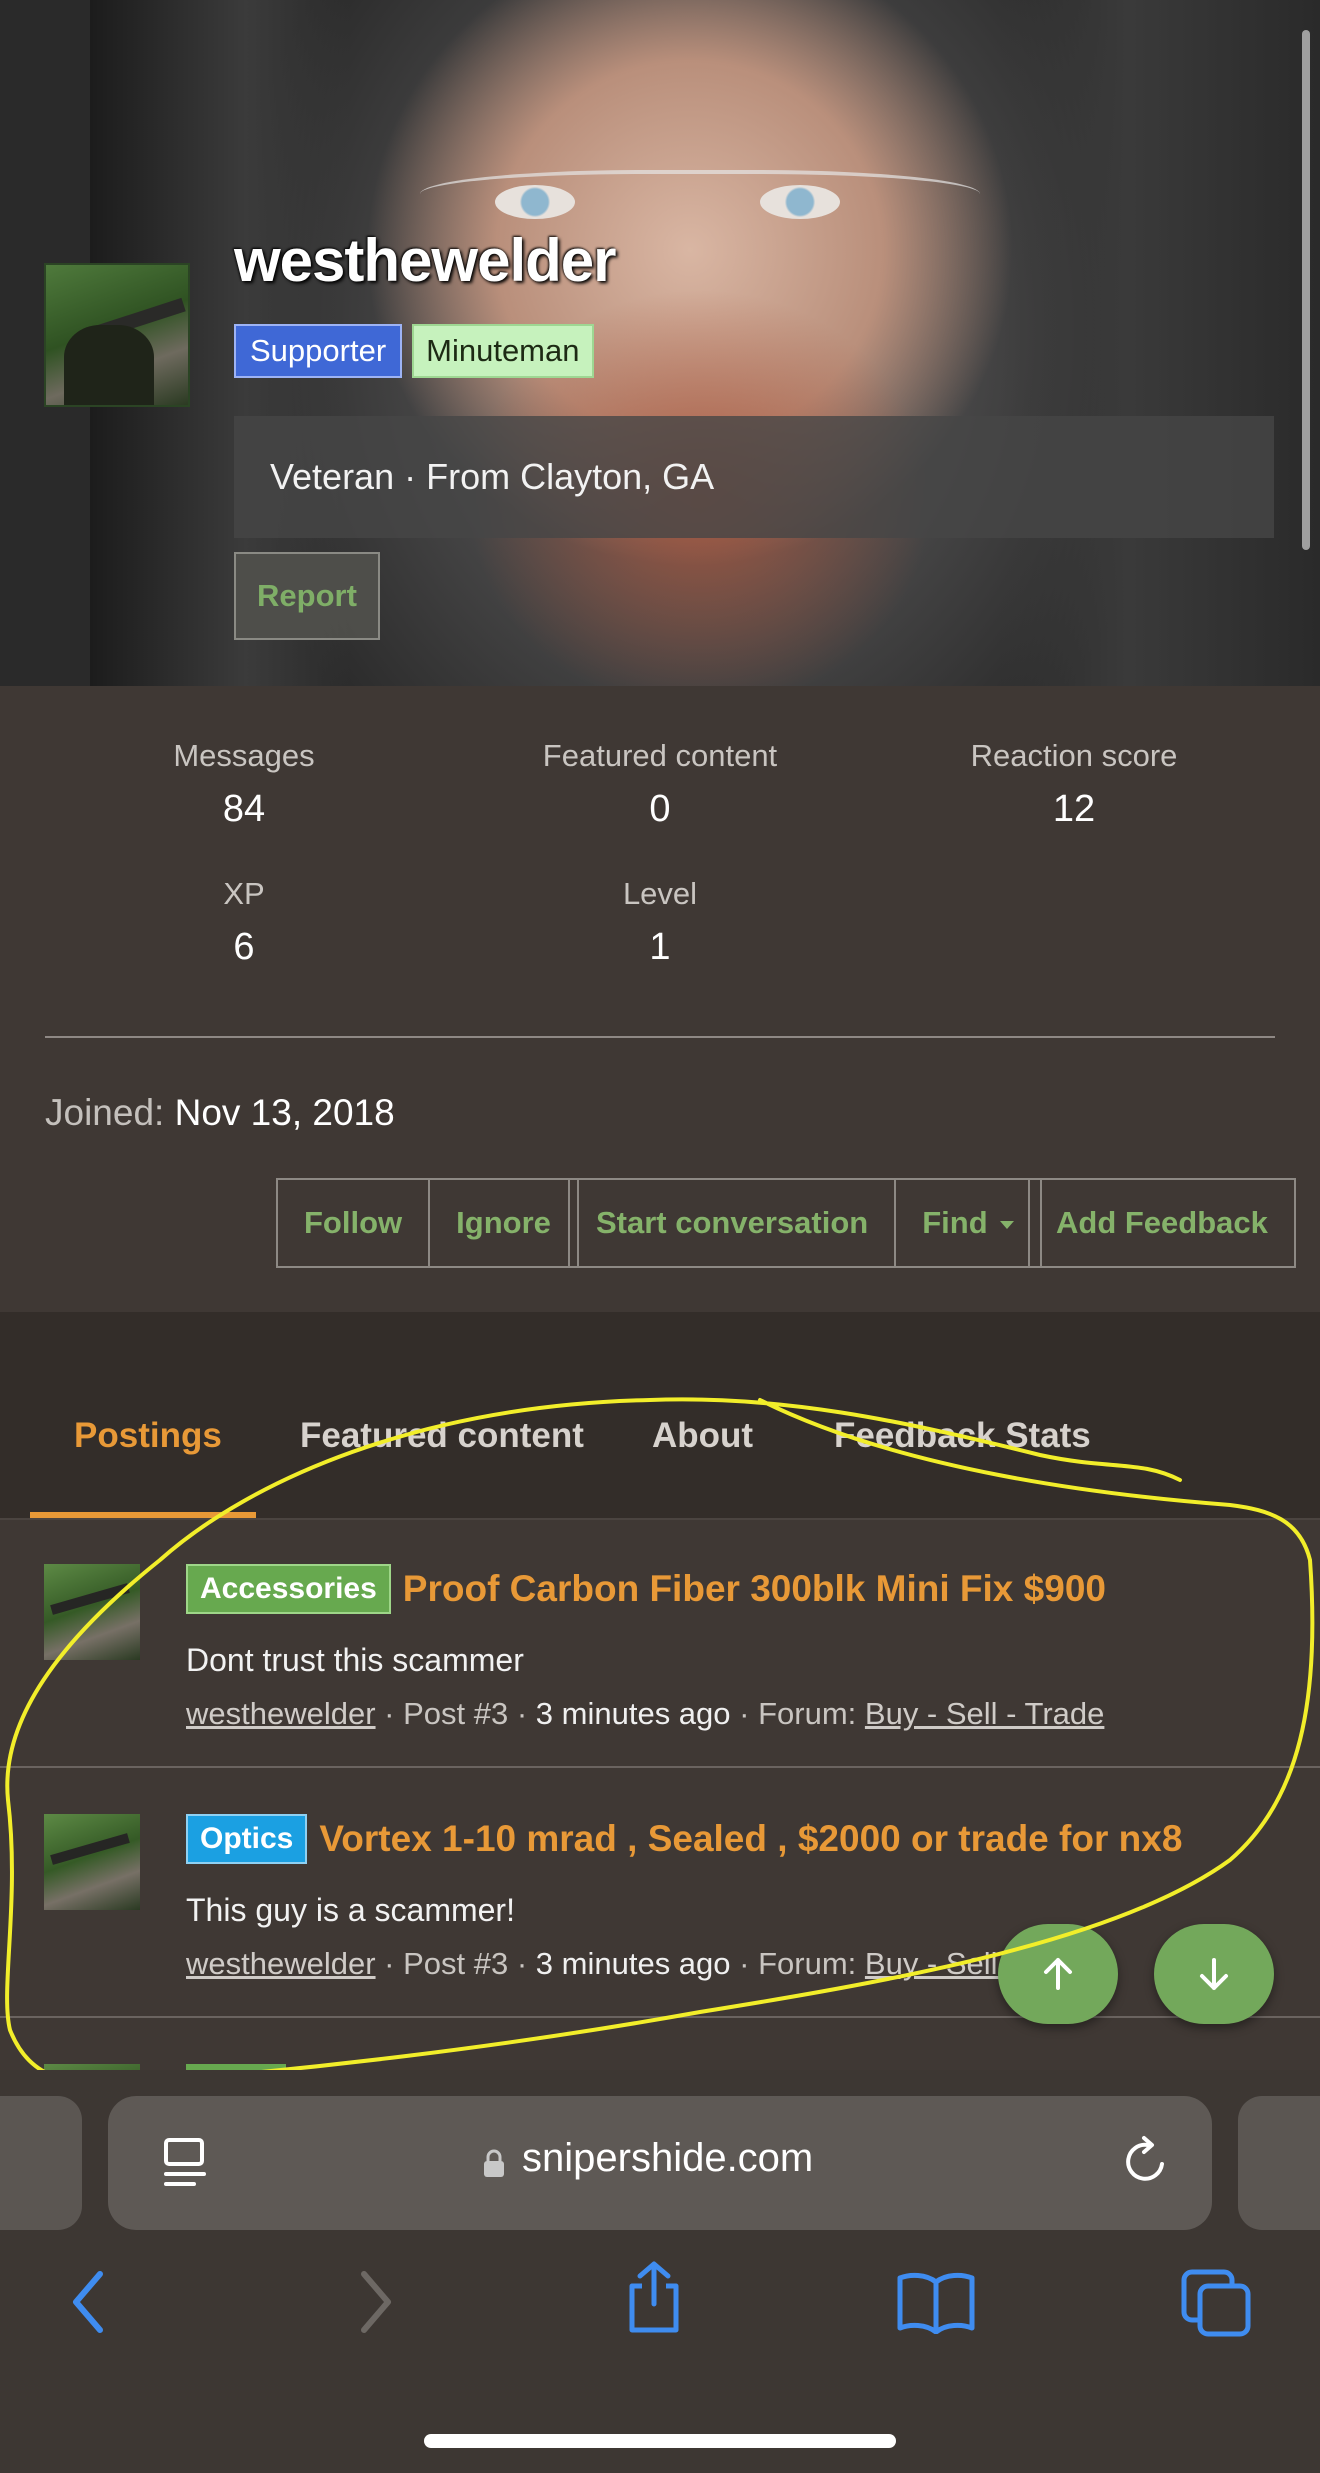 This screenshot has height=2473, width=1320. Describe the element at coordinates (702, 1436) in the screenshot. I see `tab-about: About` at that location.